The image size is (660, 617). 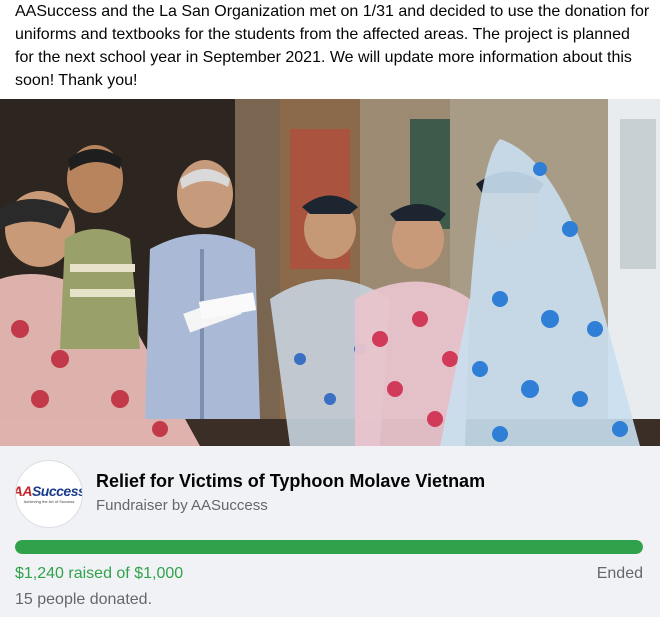 I want to click on logo-tagline: Achieving the Art of Success, so click(x=49, y=501).